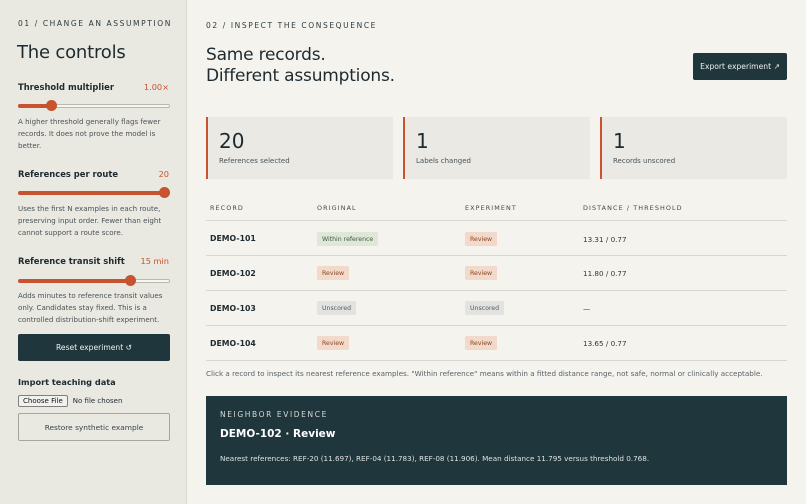 The width and height of the screenshot is (806, 504). Describe the element at coordinates (227, 208) in the screenshot. I see `column-header-record: RECORD` at that location.